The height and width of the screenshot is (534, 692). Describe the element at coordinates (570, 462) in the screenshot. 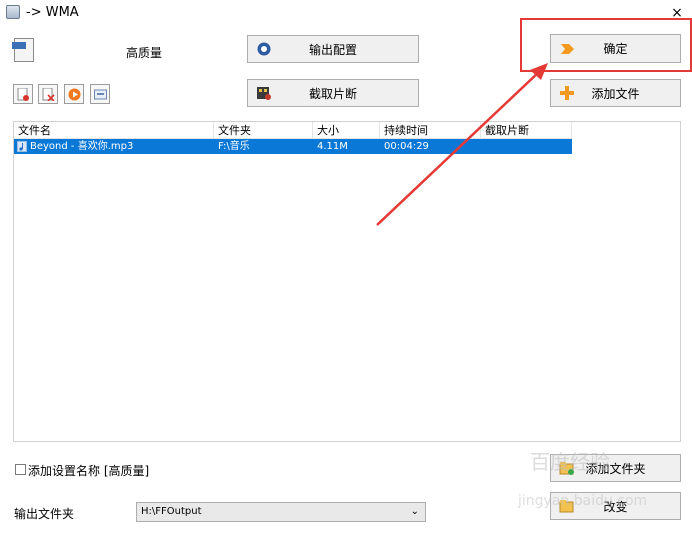

I see `watermark-logo: 百度经验` at that location.